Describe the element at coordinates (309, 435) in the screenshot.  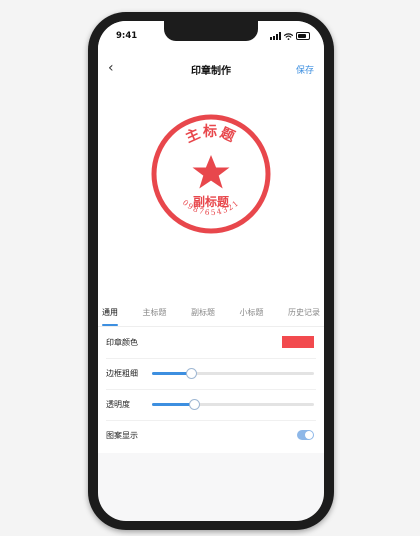
I see `toggle-knob` at that location.